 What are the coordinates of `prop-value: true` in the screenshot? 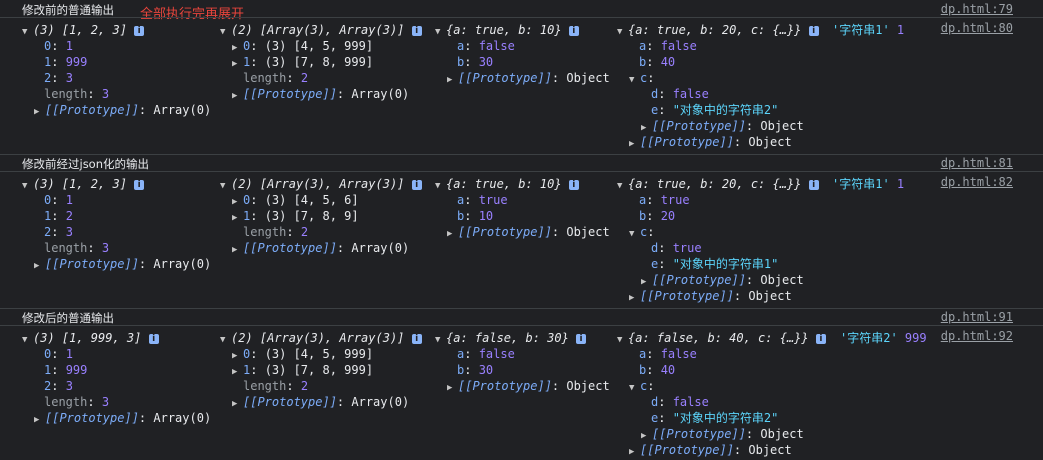 It's located at (687, 248).